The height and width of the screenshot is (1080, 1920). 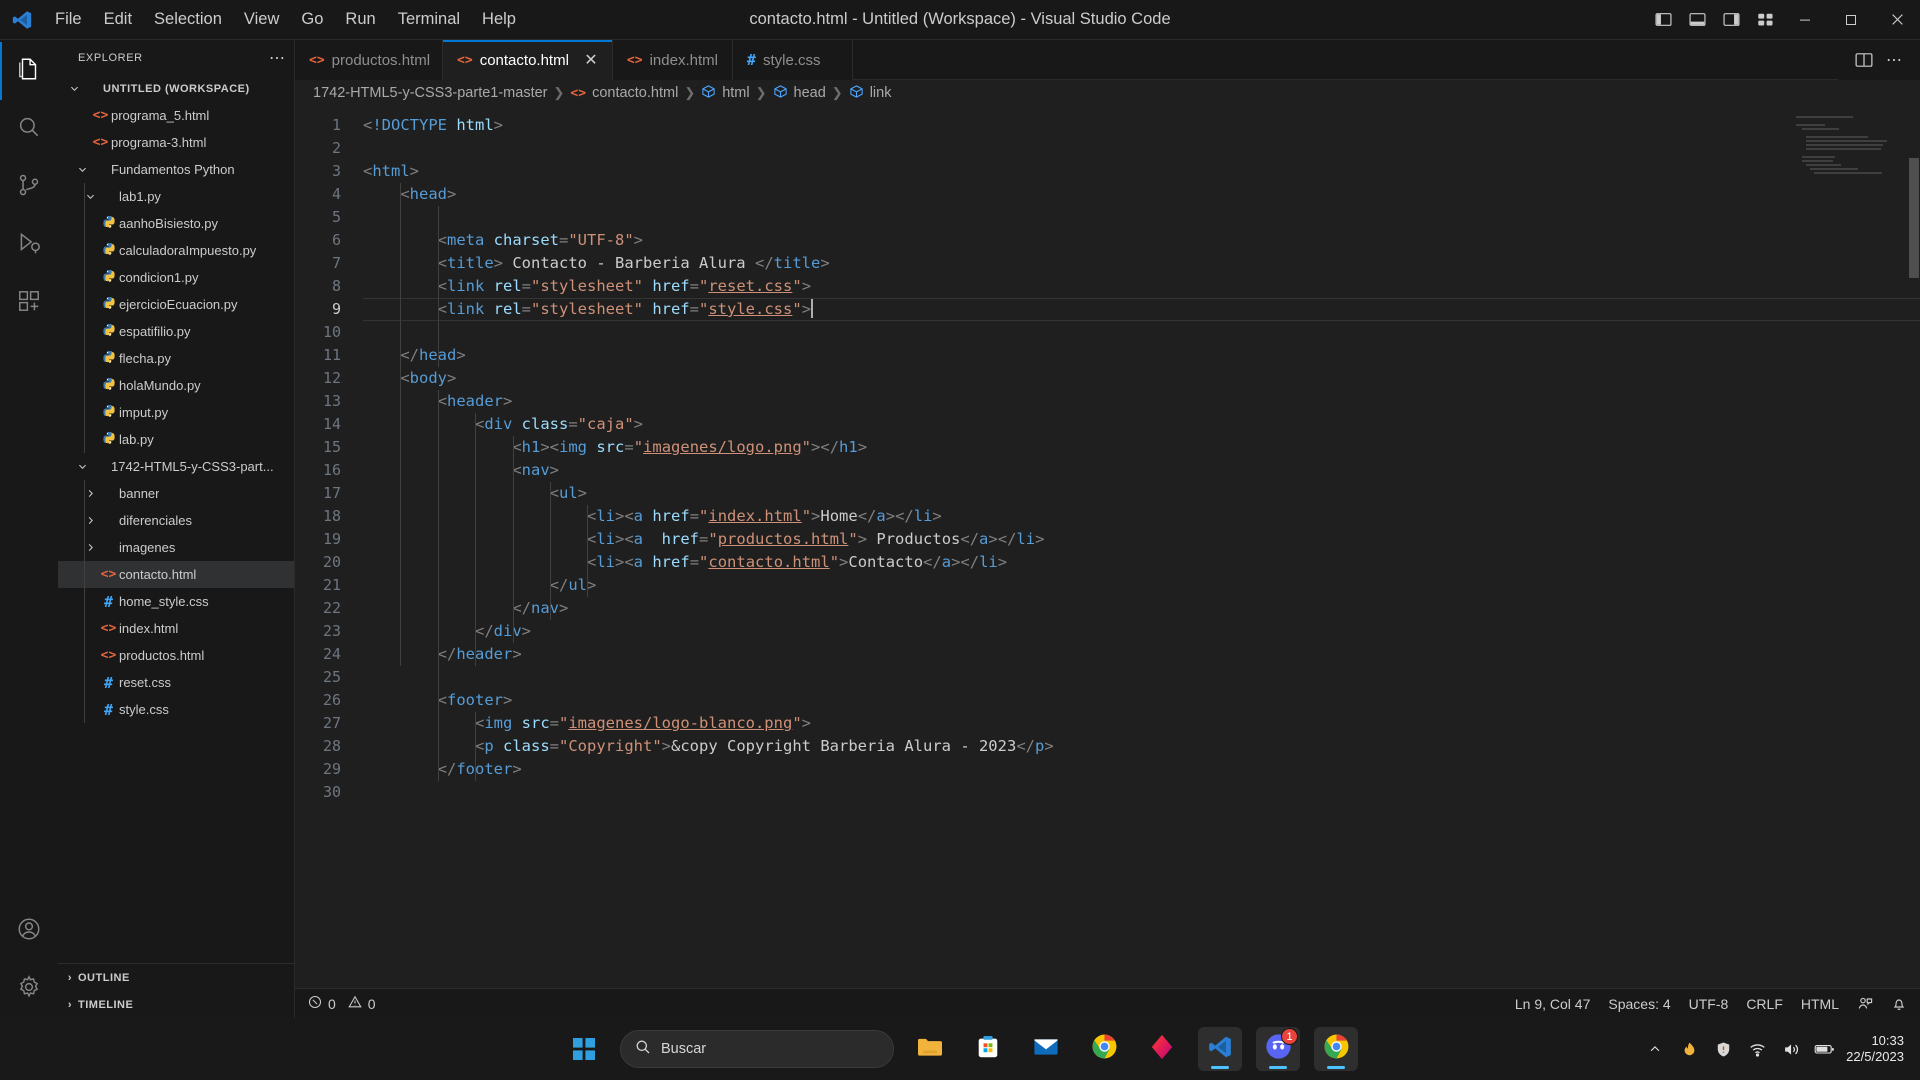 What do you see at coordinates (176, 223) in the screenshot?
I see `tree-item-aanhobisiesto-py: aanhoBisiesto.py` at bounding box center [176, 223].